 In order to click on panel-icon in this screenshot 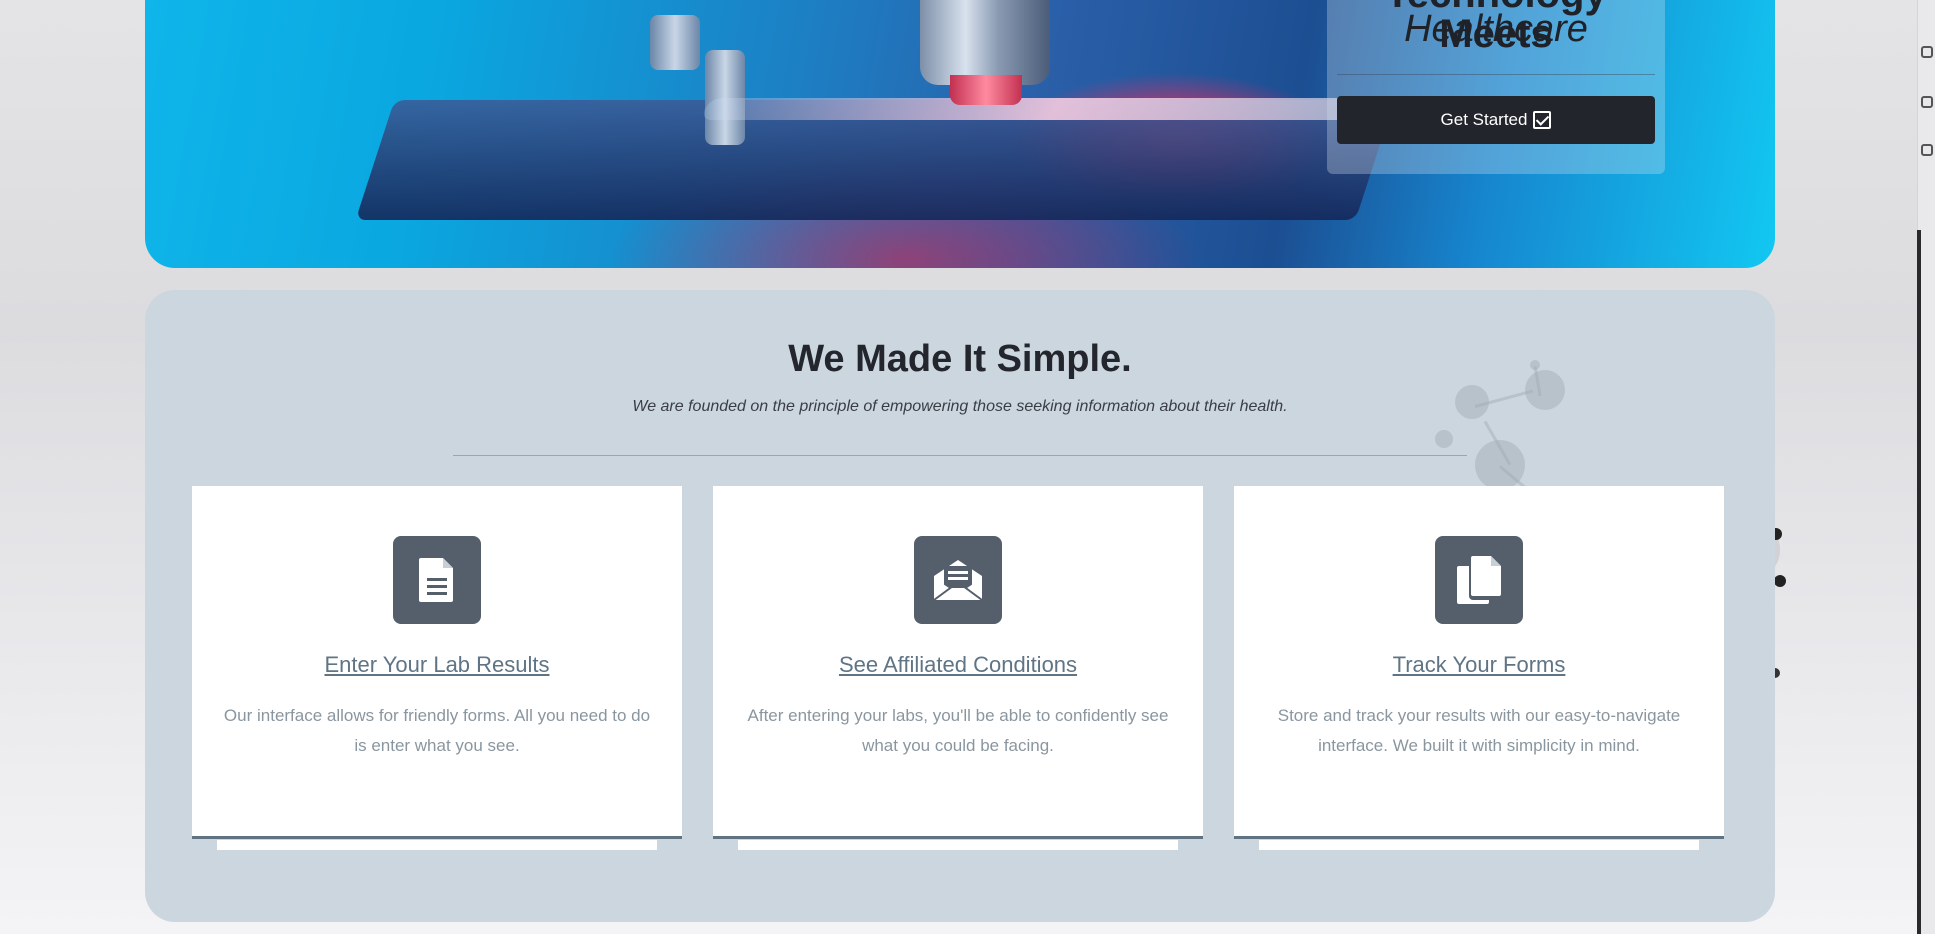, I will do `click(1927, 150)`.